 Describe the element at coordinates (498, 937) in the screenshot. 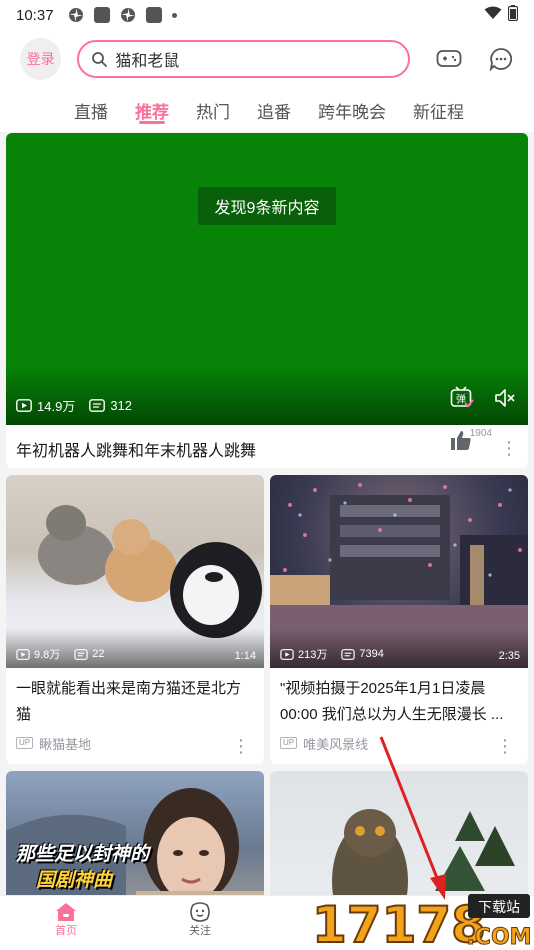

I see `svg-text: .COM` at that location.